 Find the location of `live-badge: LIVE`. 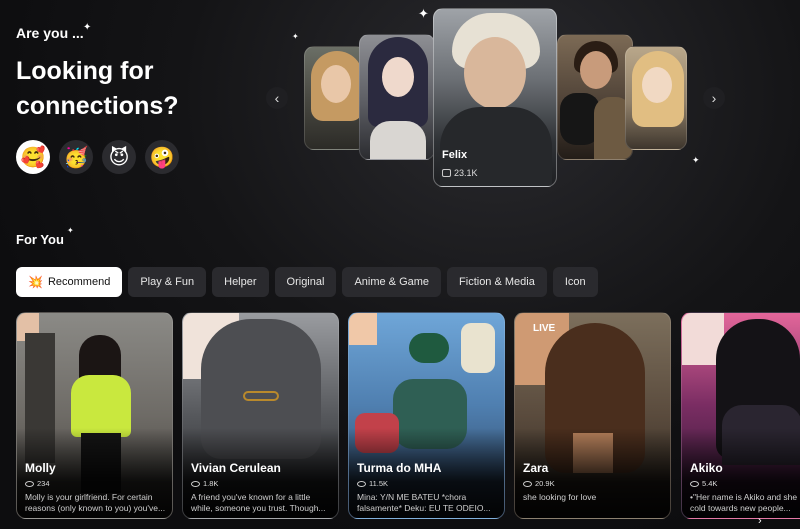

live-badge: LIVE is located at coordinates (544, 328).